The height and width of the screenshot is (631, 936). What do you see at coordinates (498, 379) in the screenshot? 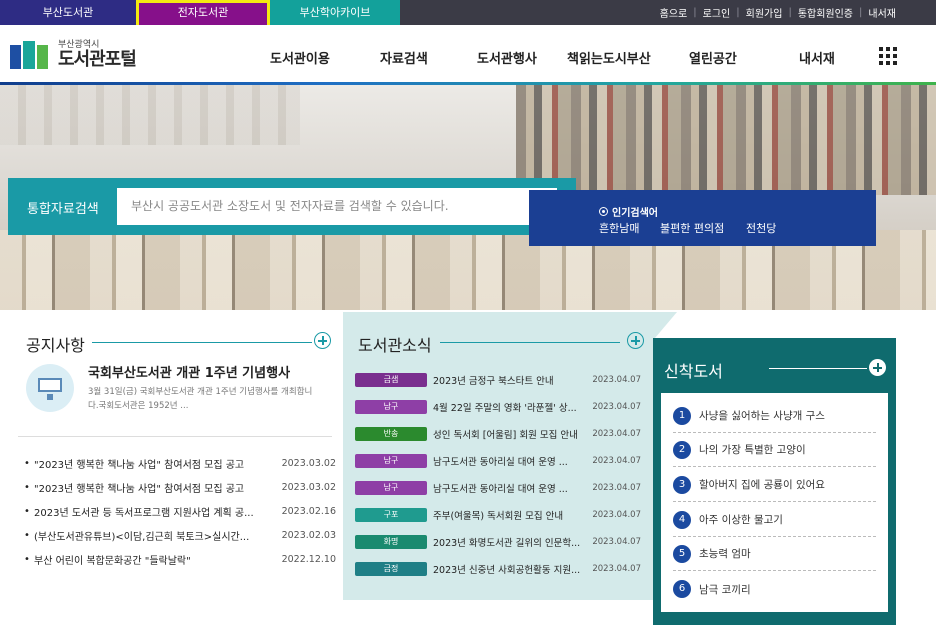
I see `news-item: 금샘 2023년 금정구 북스타트 안내 2023.04.07` at bounding box center [498, 379].